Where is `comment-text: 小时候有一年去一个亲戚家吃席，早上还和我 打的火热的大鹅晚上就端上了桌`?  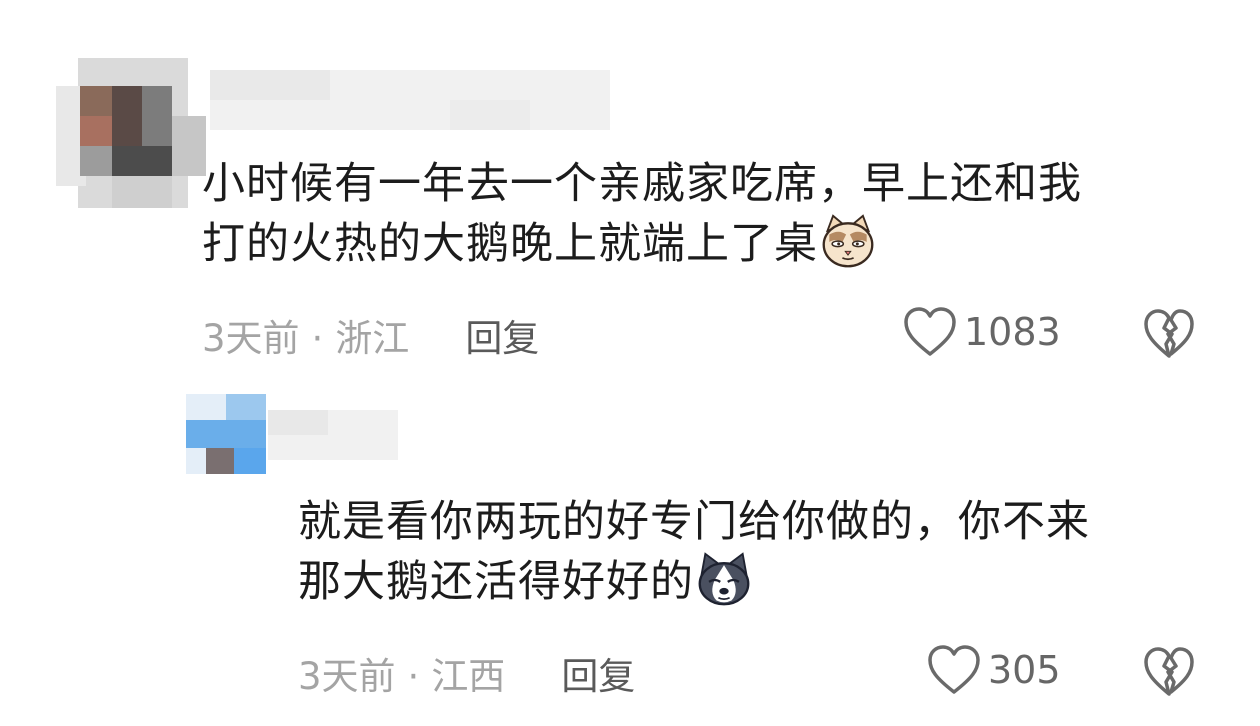 comment-text: 小时候有一年去一个亲戚家吃席，早上还和我 打的火热的大鹅晚上就端上了桌 is located at coordinates (642, 214).